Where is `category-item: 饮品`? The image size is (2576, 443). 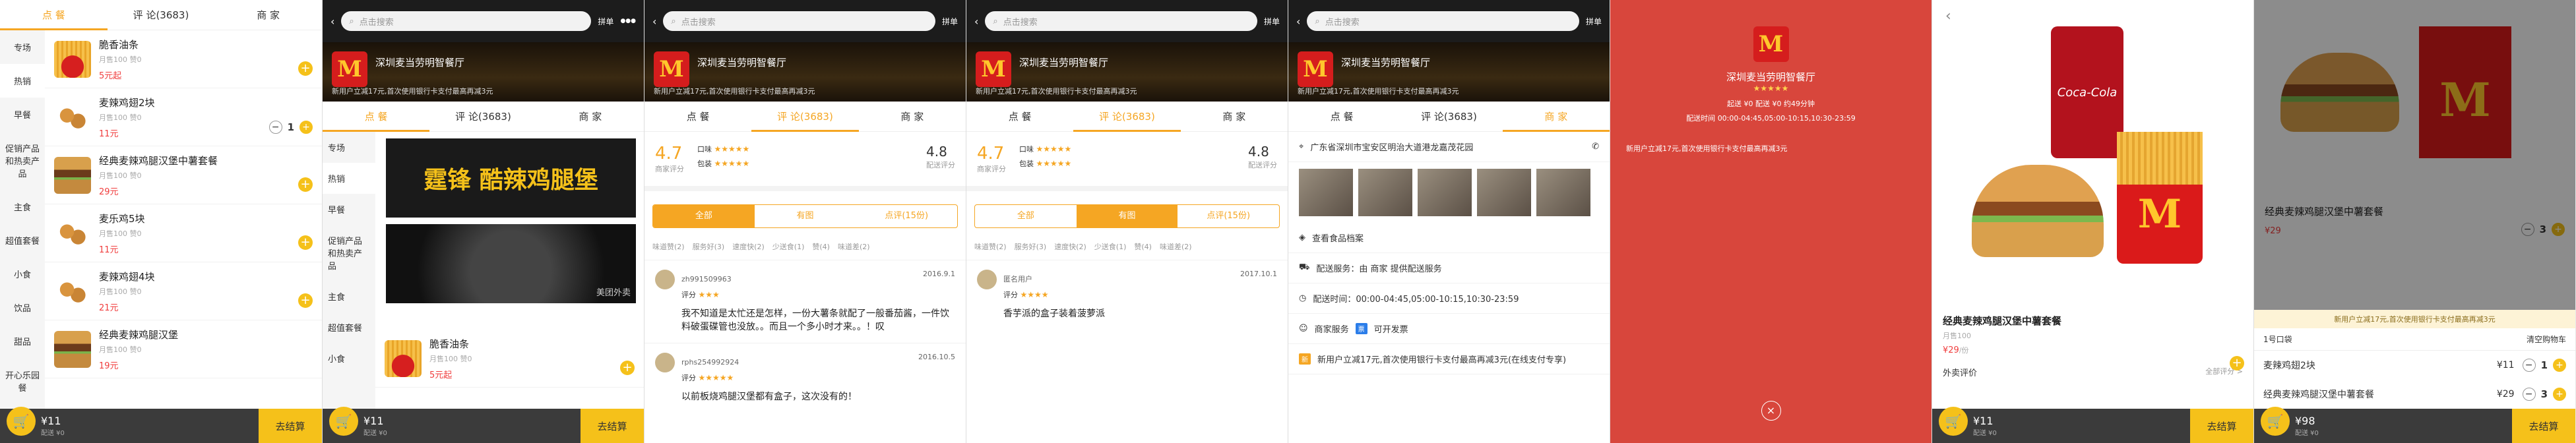
category-item: 饮品 is located at coordinates (23, 307).